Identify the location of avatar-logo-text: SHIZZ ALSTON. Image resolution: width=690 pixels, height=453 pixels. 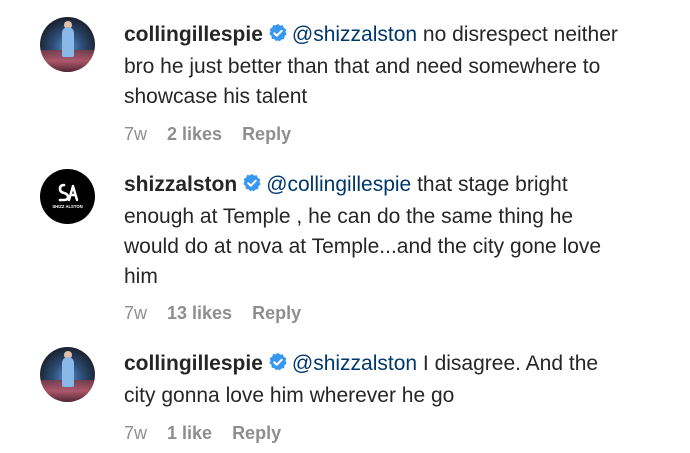
(67, 206).